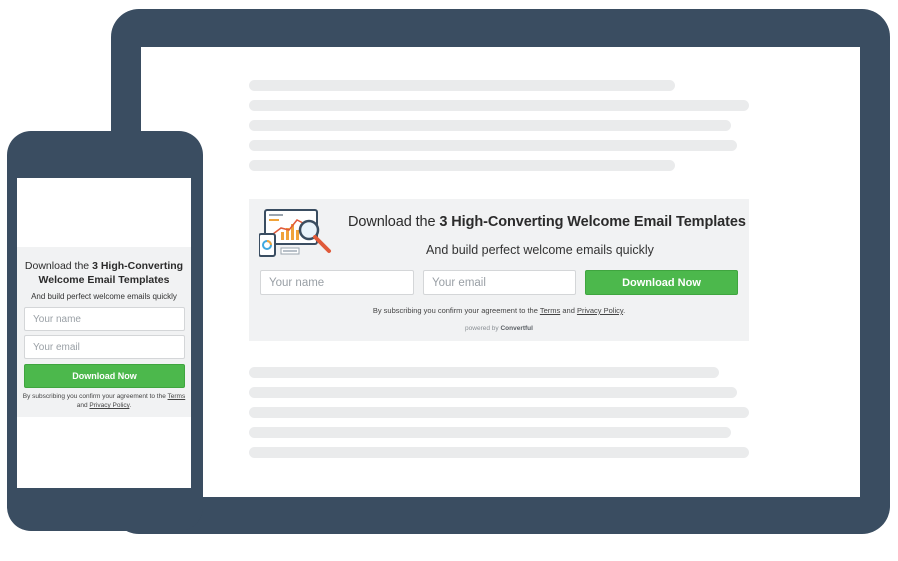  What do you see at coordinates (550, 310) in the screenshot?
I see `terms-link: Terms` at bounding box center [550, 310].